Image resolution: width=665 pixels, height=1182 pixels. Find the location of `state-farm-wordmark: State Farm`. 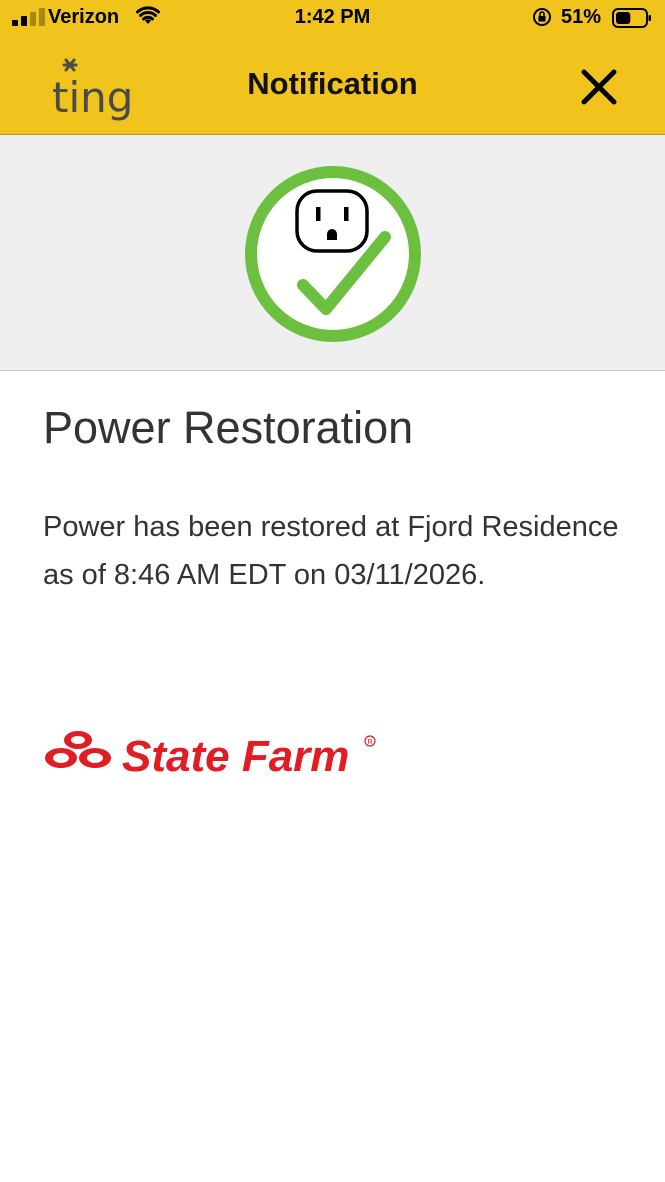

state-farm-wordmark: State Farm is located at coordinates (235, 756).